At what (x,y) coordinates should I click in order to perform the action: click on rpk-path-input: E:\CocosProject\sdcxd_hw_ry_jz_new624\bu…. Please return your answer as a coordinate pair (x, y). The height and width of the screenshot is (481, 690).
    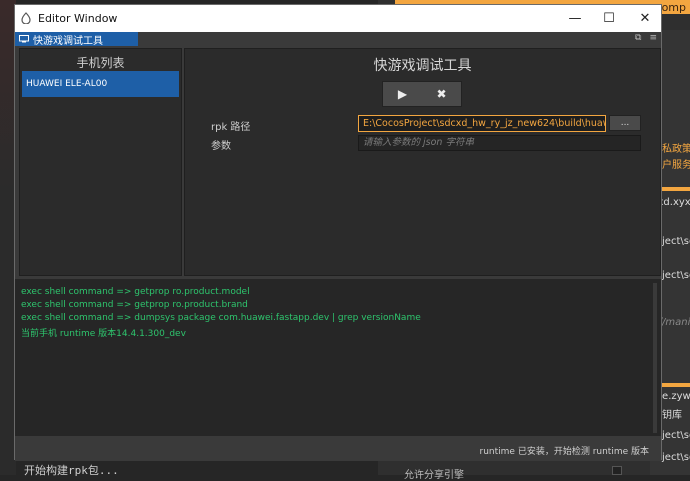
    Looking at the image, I should click on (482, 123).